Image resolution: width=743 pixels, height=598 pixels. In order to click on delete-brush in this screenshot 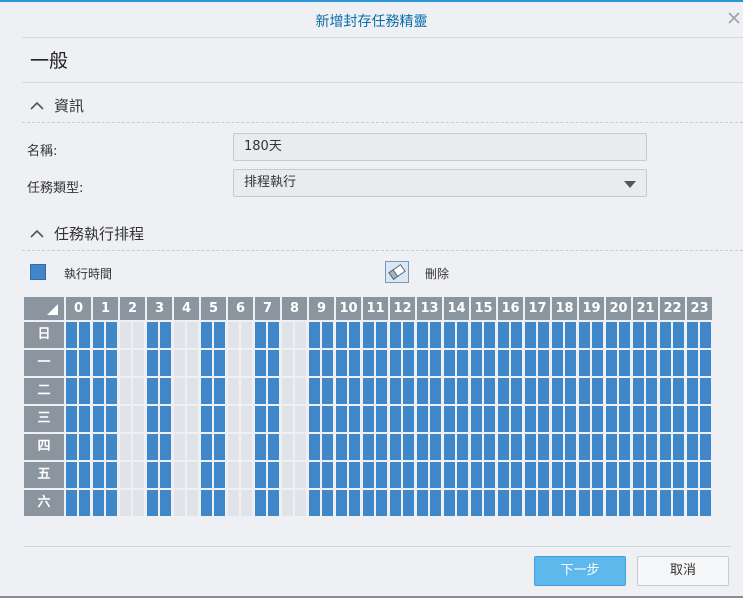, I will do `click(397, 272)`.